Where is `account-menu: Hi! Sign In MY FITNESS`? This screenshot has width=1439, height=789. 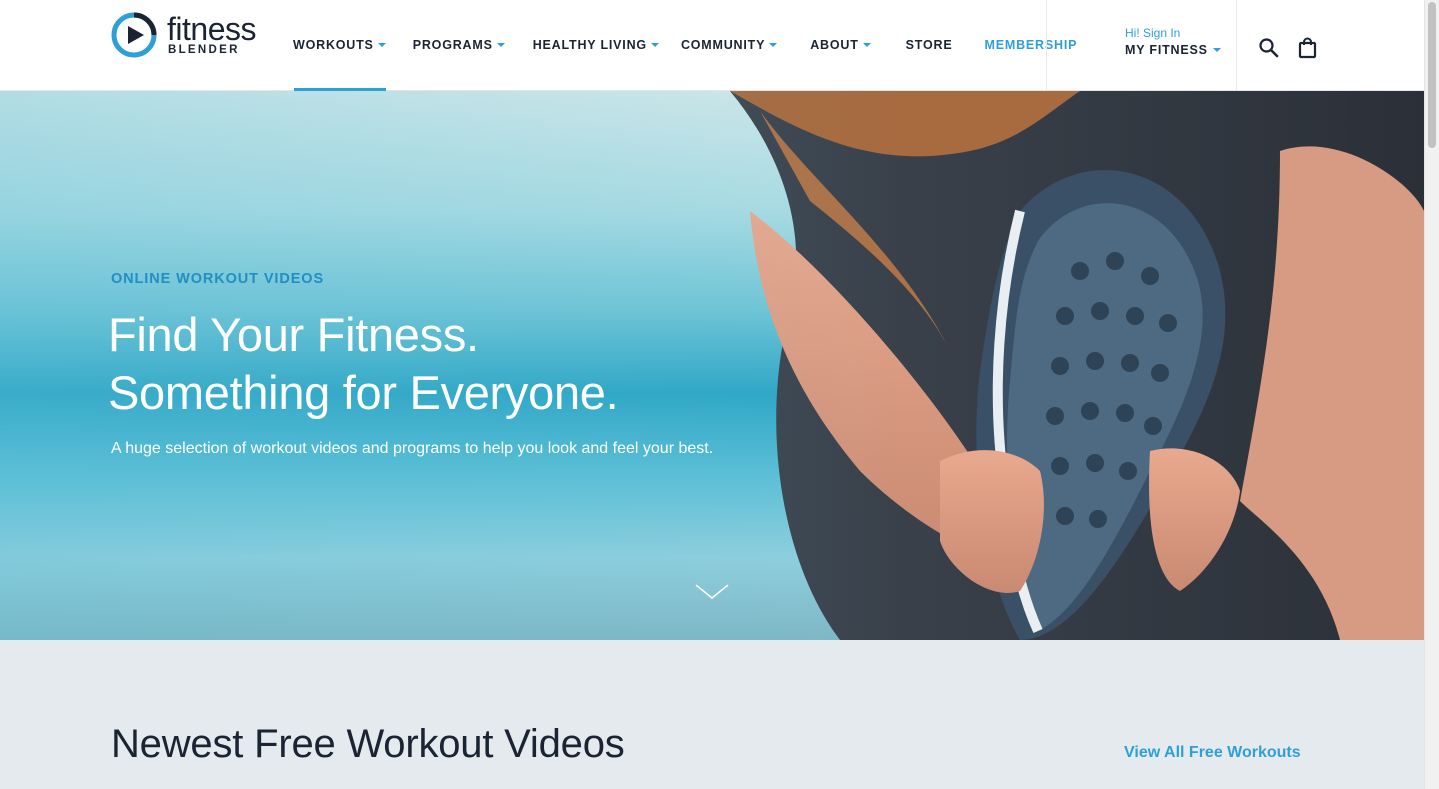
account-menu: Hi! Sign In MY FITNESS is located at coordinates (1173, 41).